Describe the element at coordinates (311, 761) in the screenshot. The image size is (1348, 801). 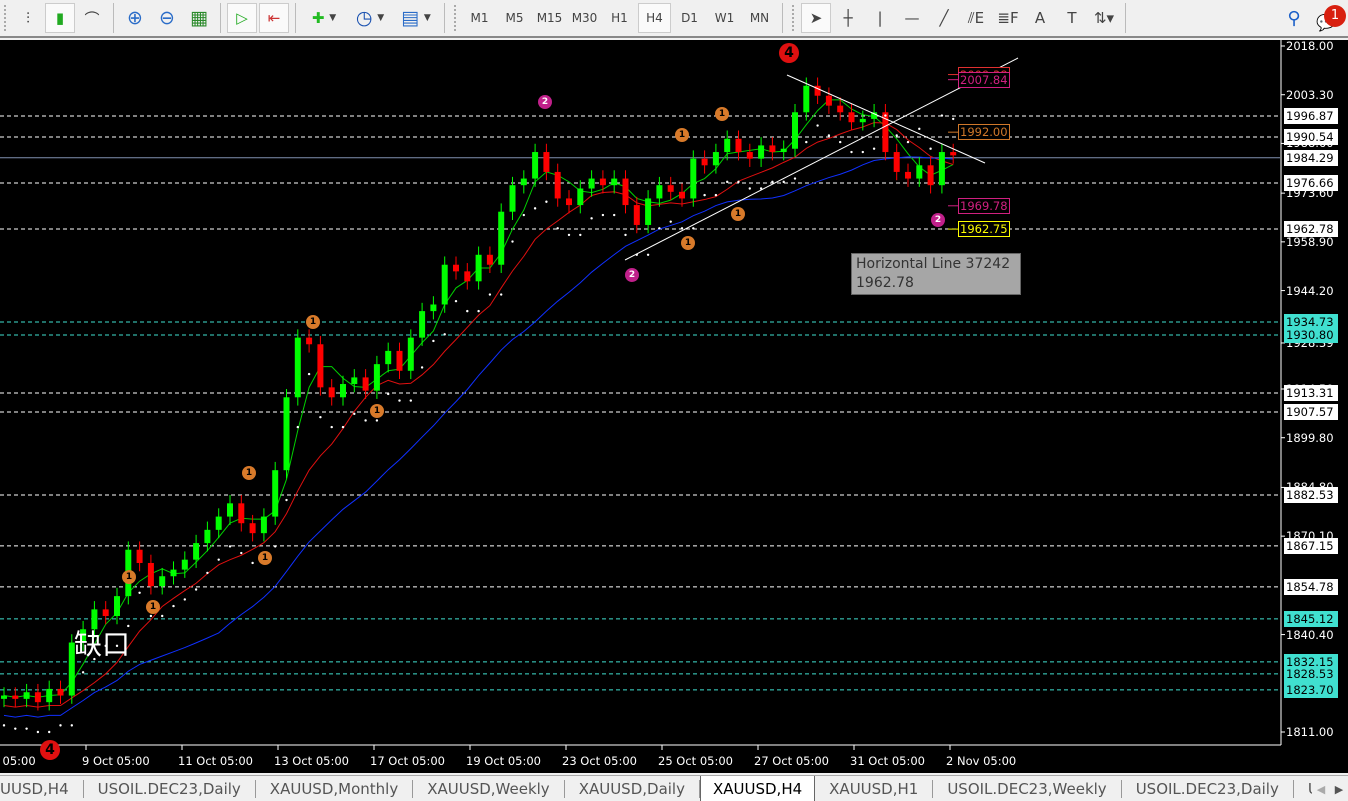
I see `time-tick-label: 13 Oct 05:00` at that location.